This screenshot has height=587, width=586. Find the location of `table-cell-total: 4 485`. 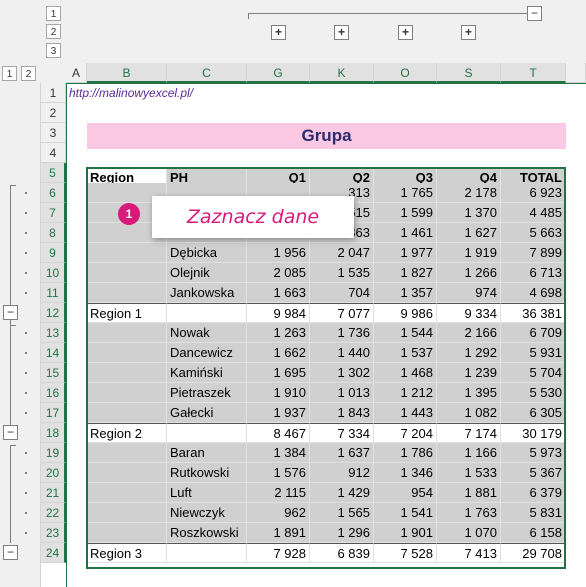

table-cell-total: 4 485 is located at coordinates (533, 213).